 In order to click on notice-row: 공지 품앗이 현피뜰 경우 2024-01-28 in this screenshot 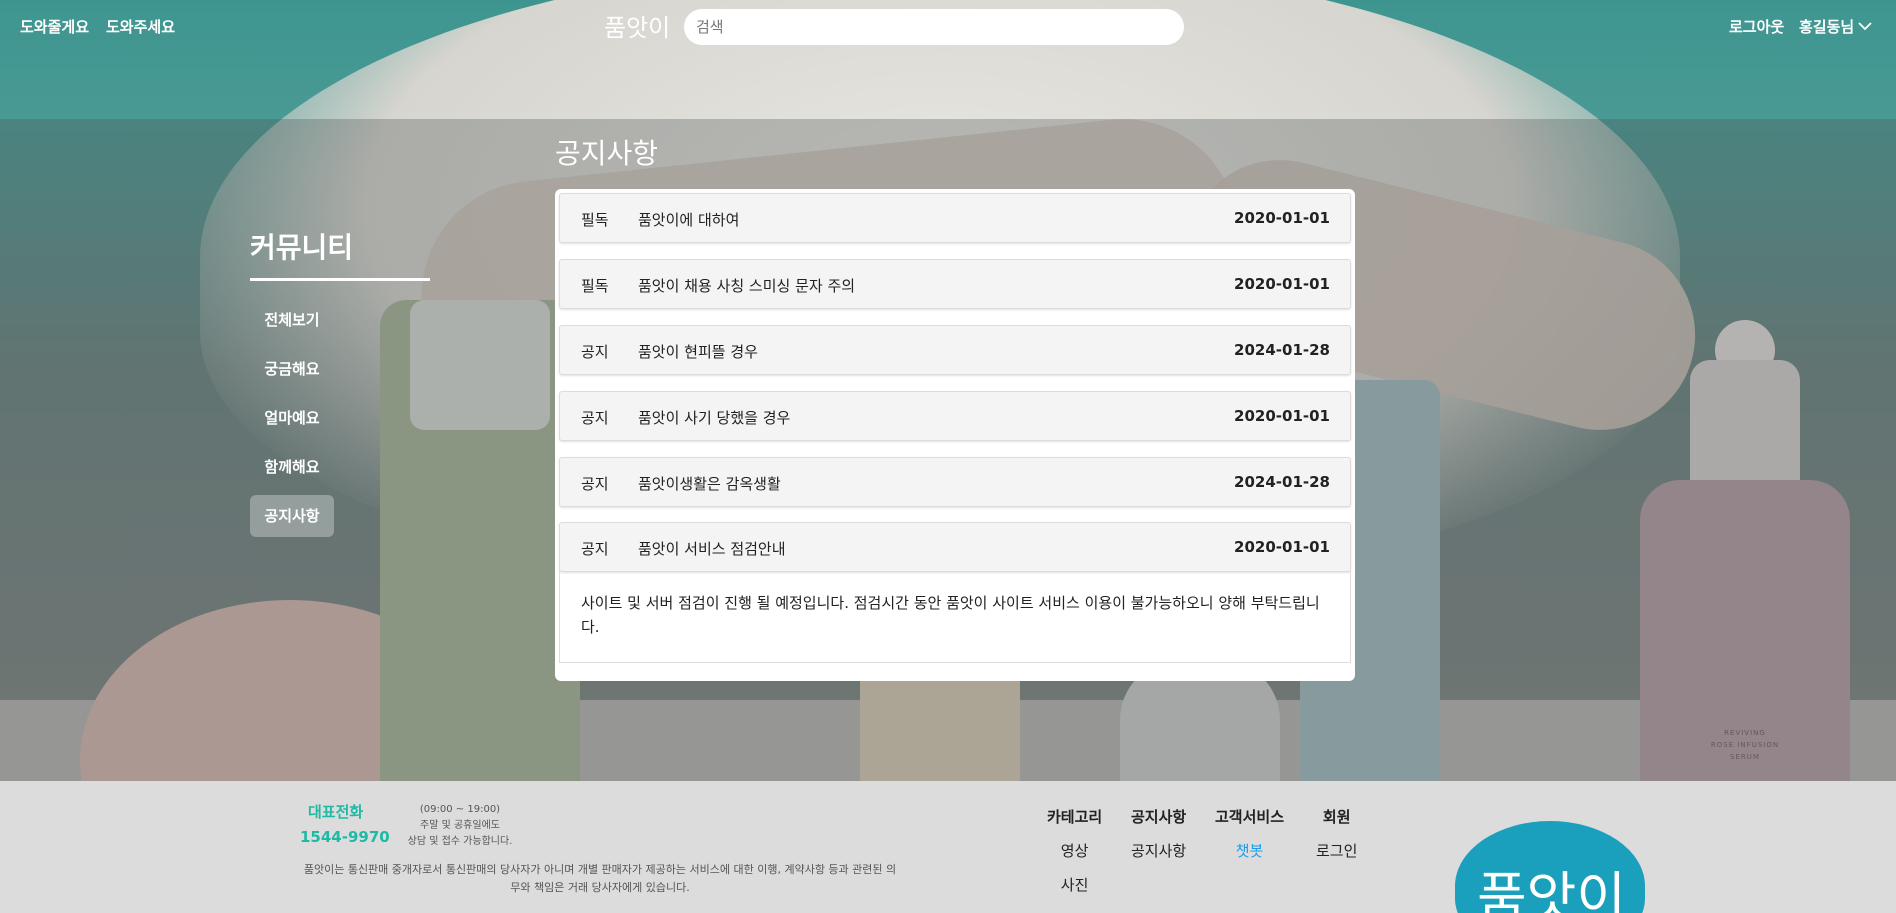, I will do `click(955, 350)`.